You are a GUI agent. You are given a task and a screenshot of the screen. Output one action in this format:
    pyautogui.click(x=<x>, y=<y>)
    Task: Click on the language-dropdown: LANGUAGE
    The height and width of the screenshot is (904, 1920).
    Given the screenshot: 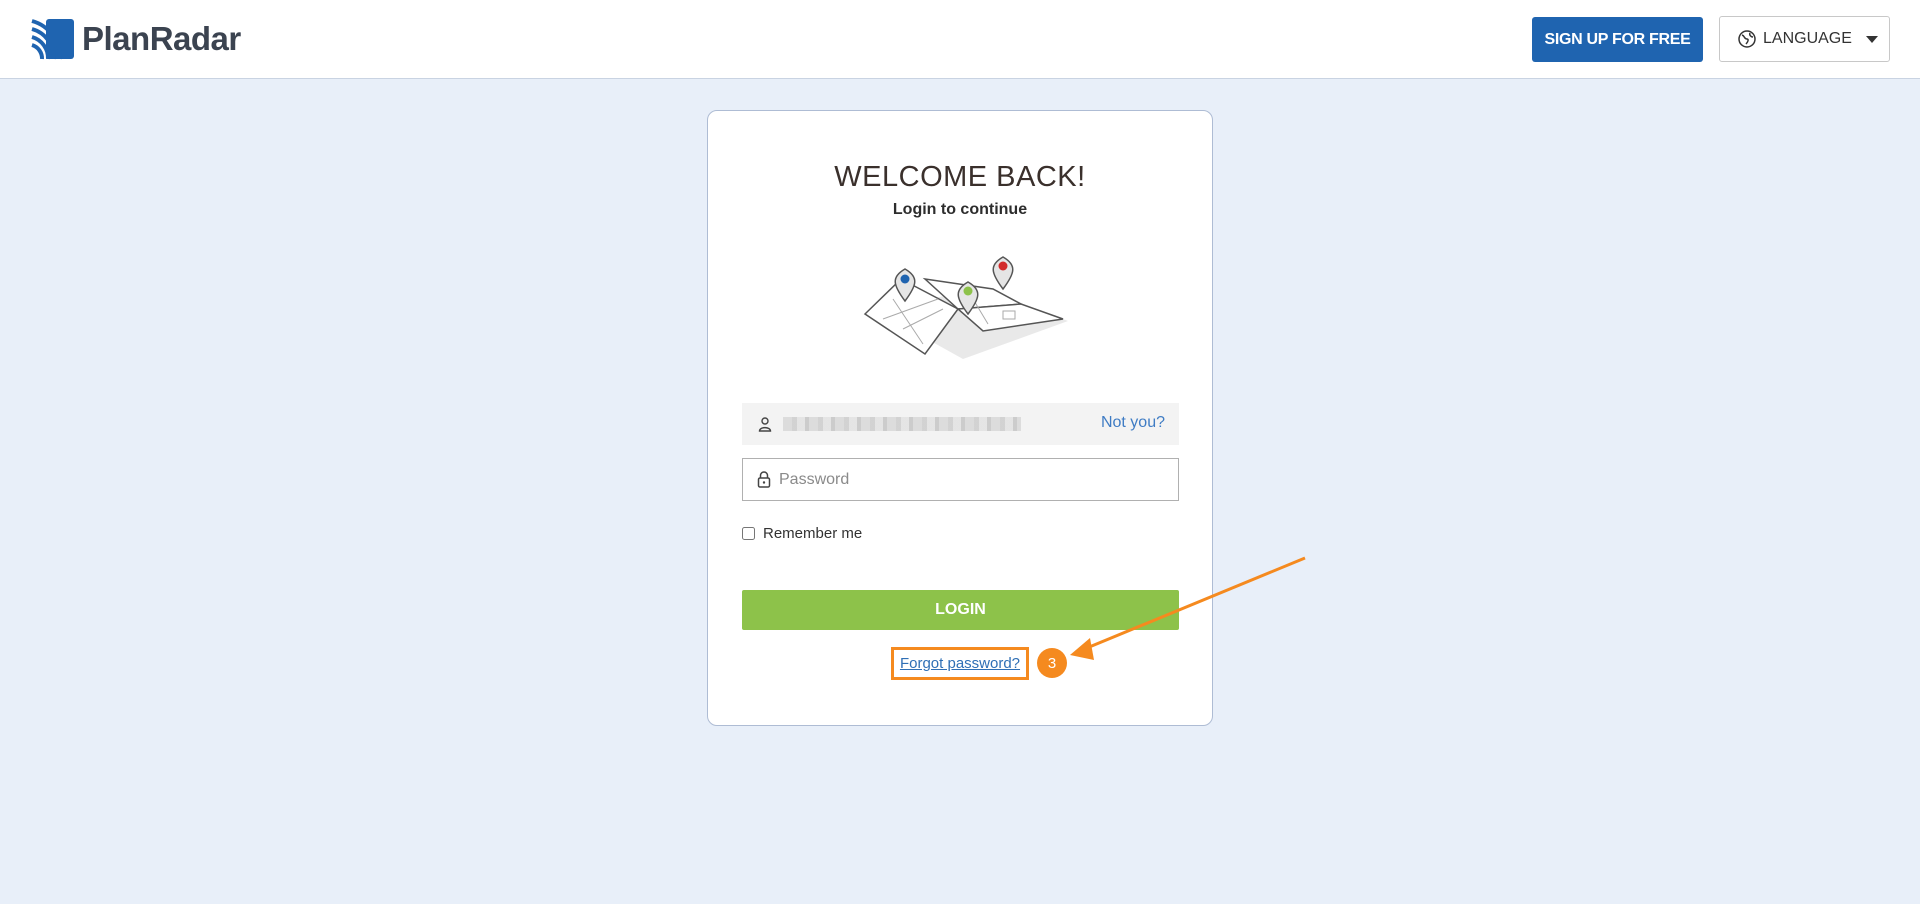 What is the action you would take?
    pyautogui.click(x=1804, y=39)
    